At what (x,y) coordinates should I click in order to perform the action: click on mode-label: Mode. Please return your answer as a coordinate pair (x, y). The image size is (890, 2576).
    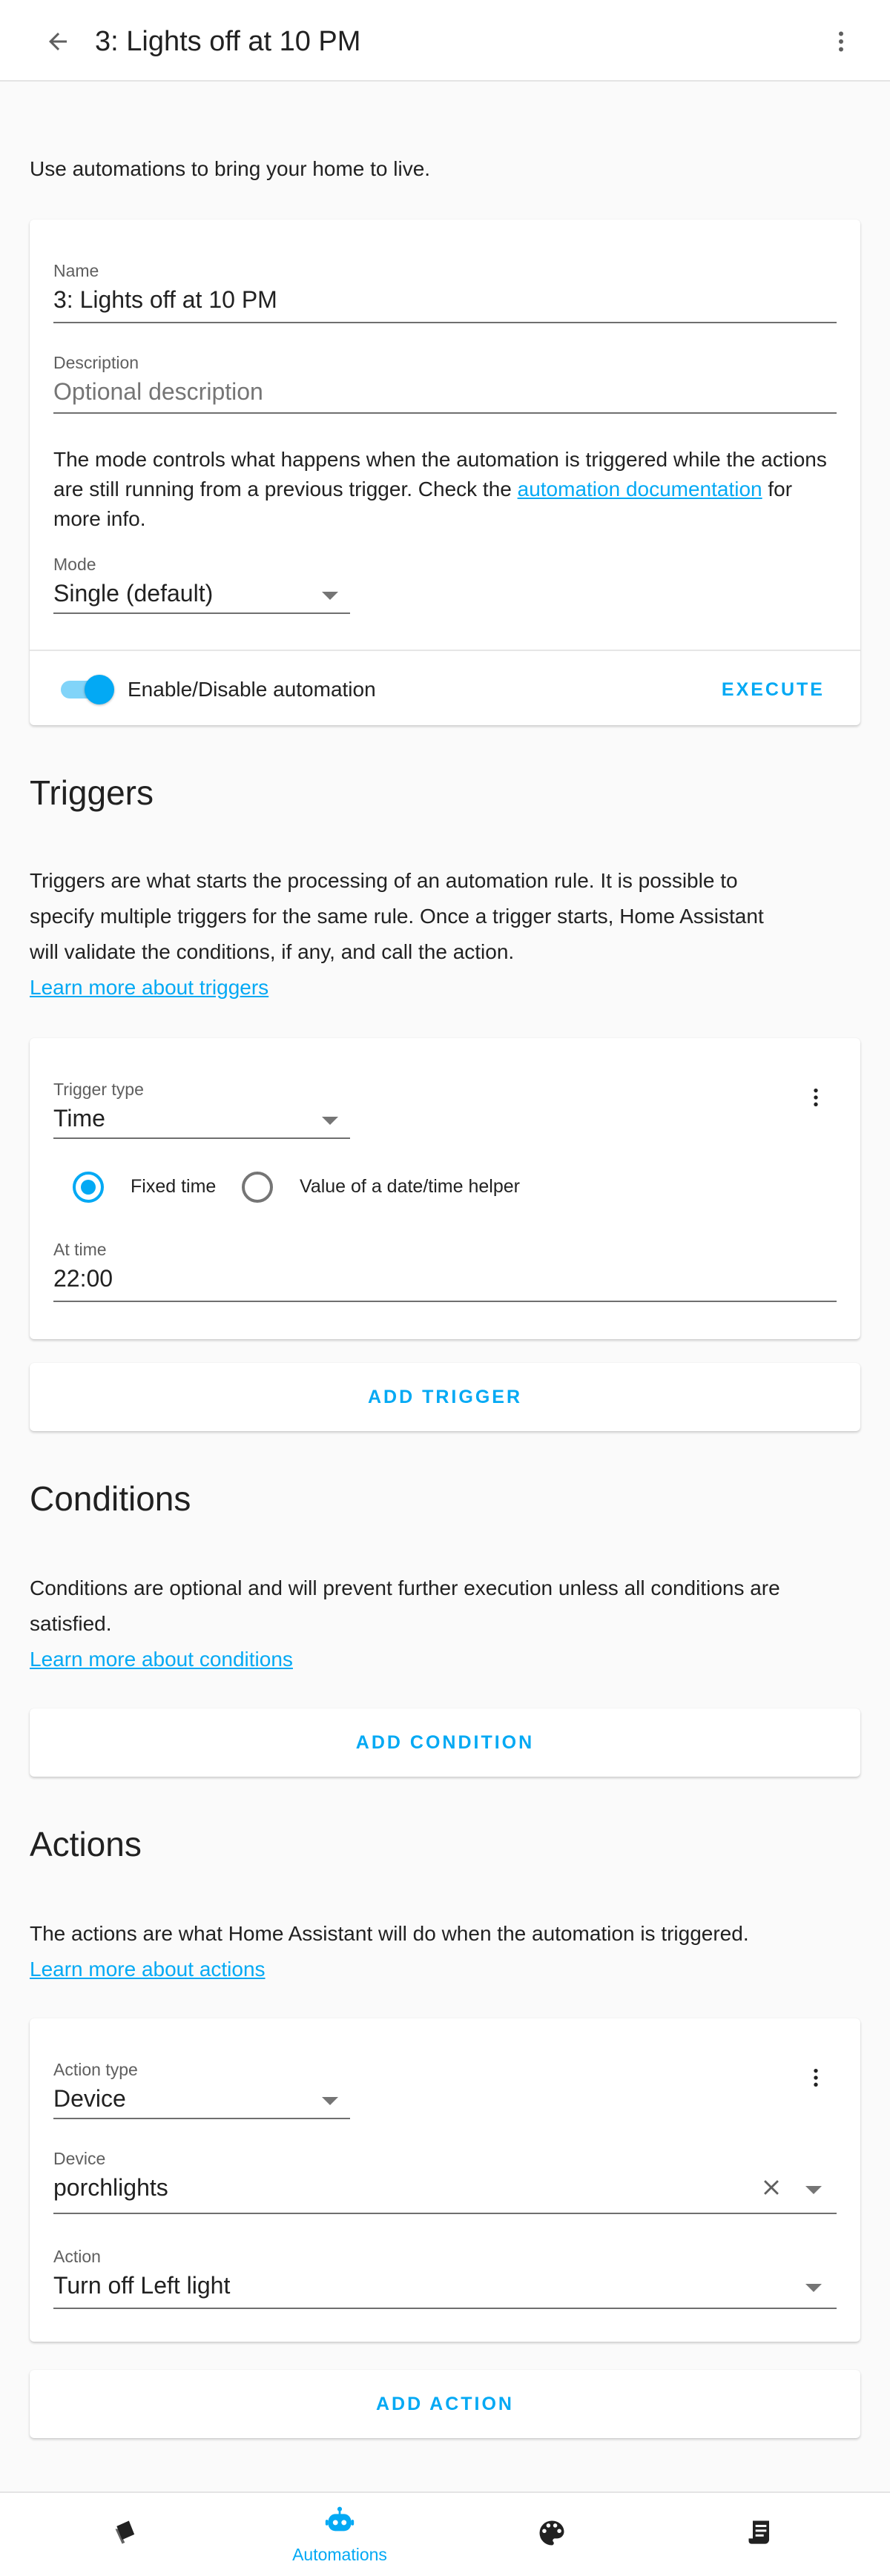
    Looking at the image, I should click on (74, 564).